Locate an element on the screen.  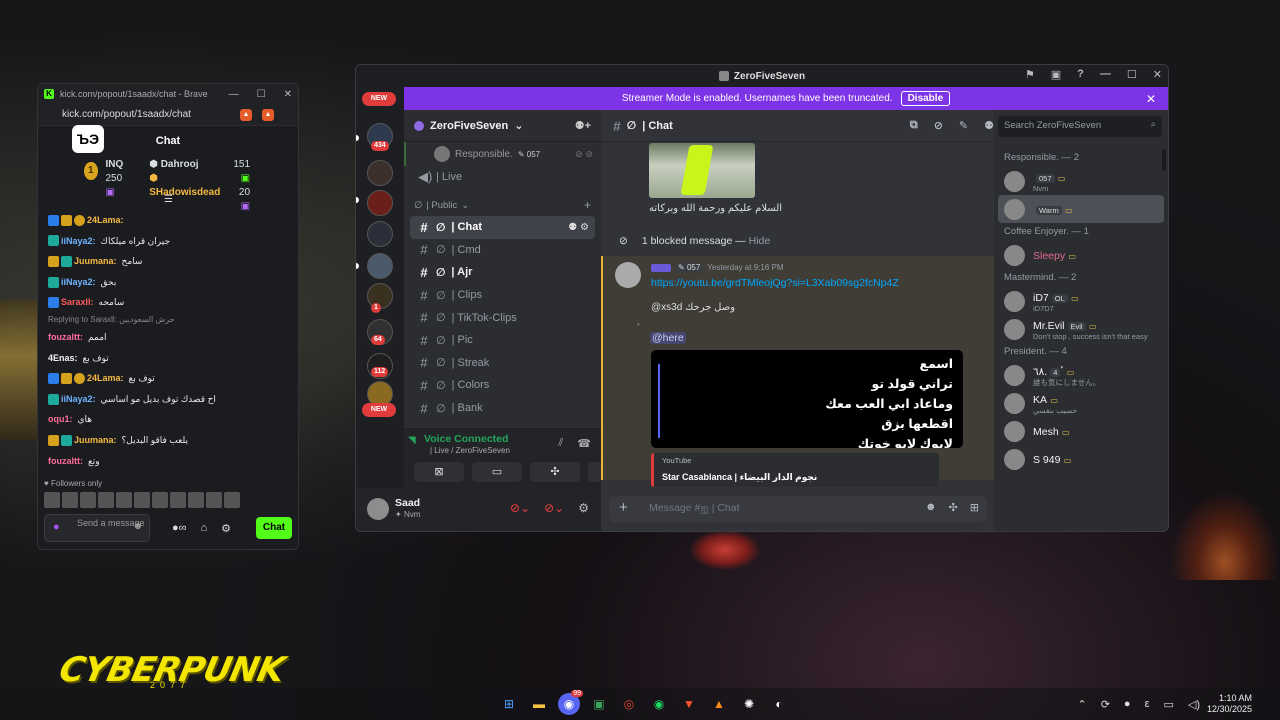
send-chat-button: Chat is located at coordinates (274, 528).